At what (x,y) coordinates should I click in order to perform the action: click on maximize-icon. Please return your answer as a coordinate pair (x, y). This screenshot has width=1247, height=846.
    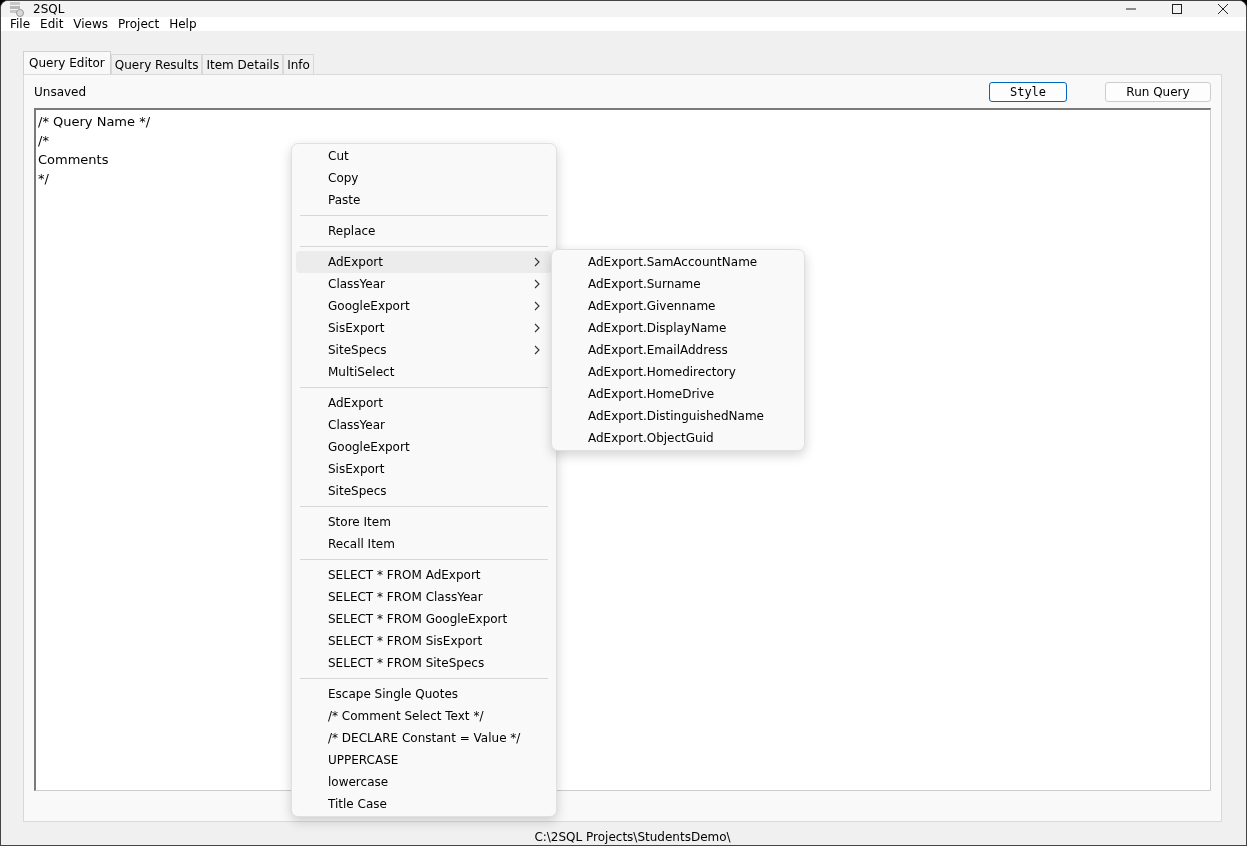
    Looking at the image, I should click on (1177, 9).